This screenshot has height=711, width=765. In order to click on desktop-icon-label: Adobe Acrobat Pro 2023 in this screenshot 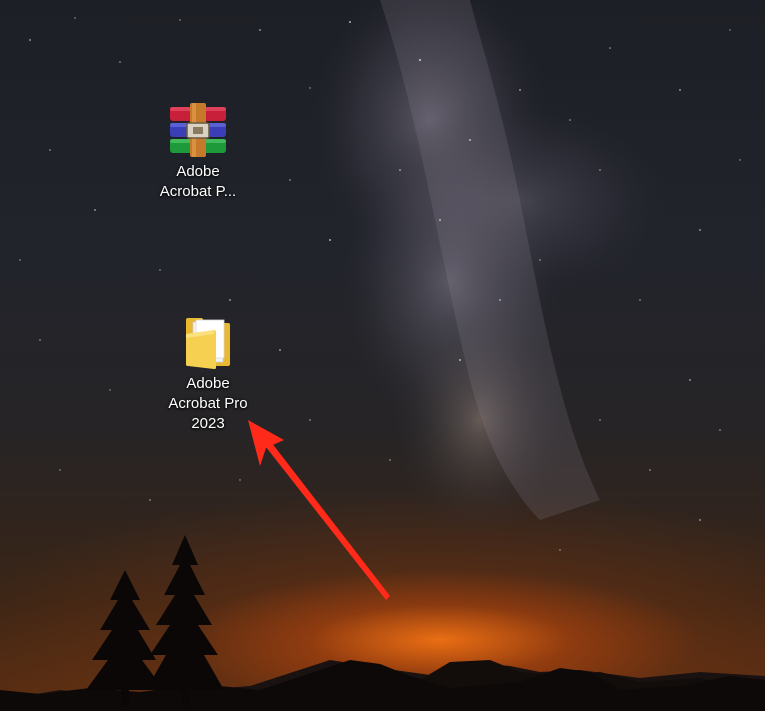, I will do `click(208, 403)`.